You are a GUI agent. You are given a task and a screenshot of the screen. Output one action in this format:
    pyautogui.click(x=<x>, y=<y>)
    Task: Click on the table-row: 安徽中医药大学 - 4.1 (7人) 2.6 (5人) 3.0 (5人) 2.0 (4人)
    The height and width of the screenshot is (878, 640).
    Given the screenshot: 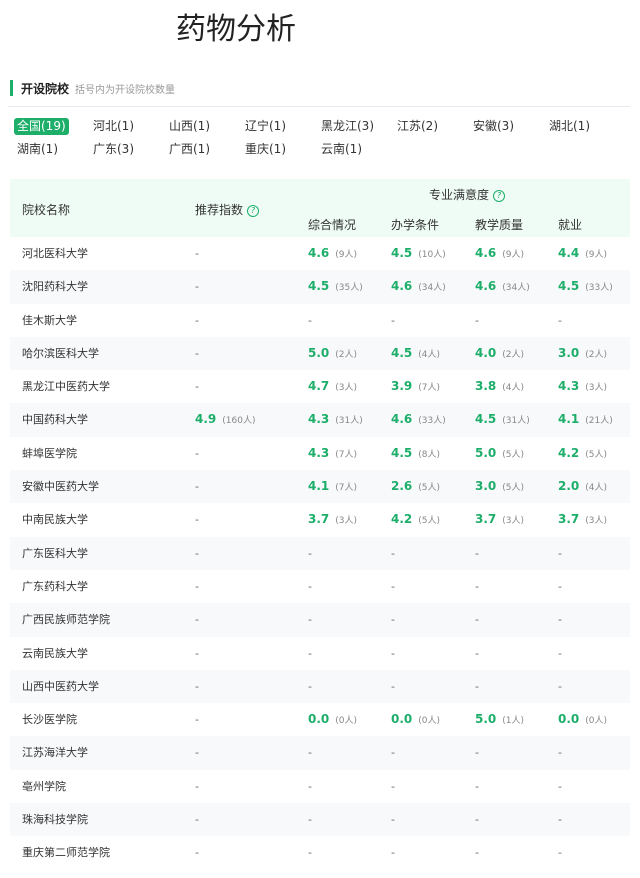 What is the action you would take?
    pyautogui.click(x=320, y=487)
    